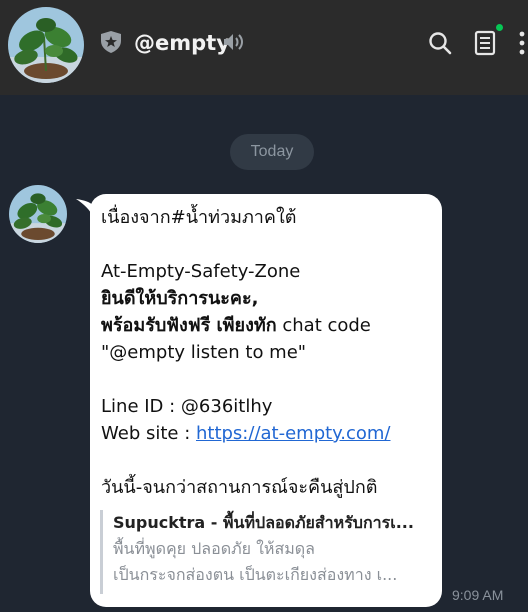  Describe the element at coordinates (293, 433) in the screenshot. I see `website-link: https://at-empty.com/` at that location.